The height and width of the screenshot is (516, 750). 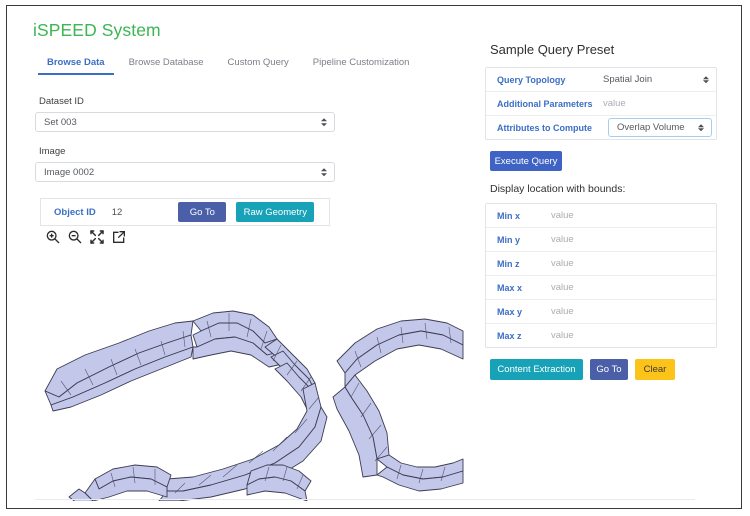 What do you see at coordinates (97, 237) in the screenshot?
I see `expand-icon` at bounding box center [97, 237].